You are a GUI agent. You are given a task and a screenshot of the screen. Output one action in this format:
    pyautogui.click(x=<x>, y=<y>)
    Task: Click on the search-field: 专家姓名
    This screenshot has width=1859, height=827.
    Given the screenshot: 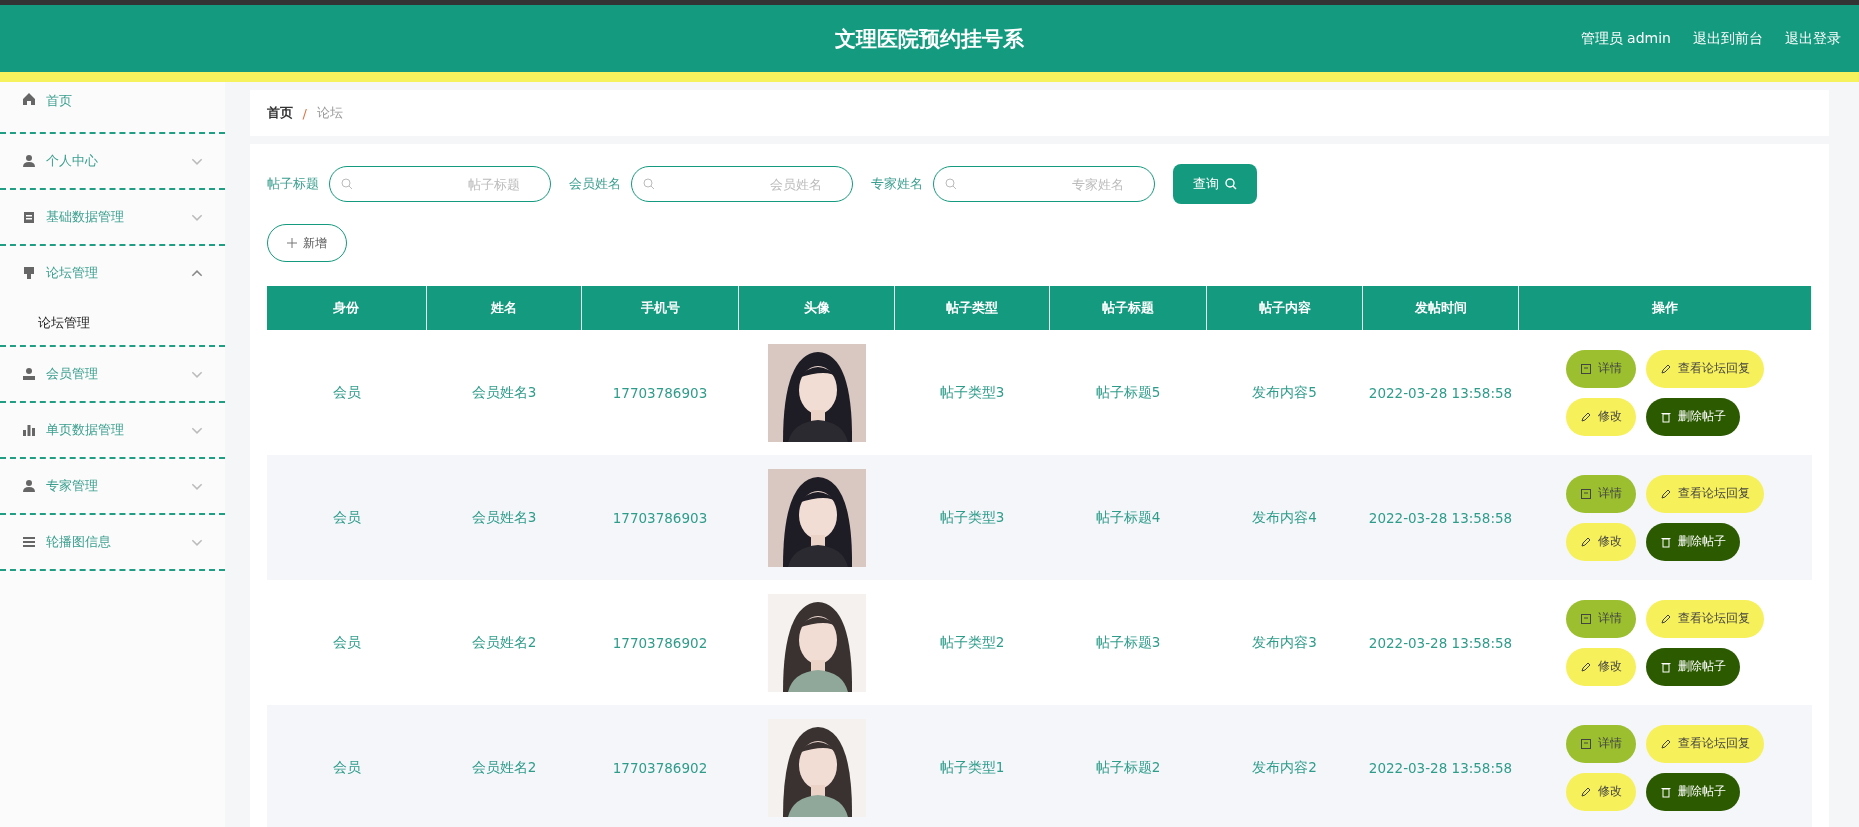 What is the action you would take?
    pyautogui.click(x=1043, y=184)
    